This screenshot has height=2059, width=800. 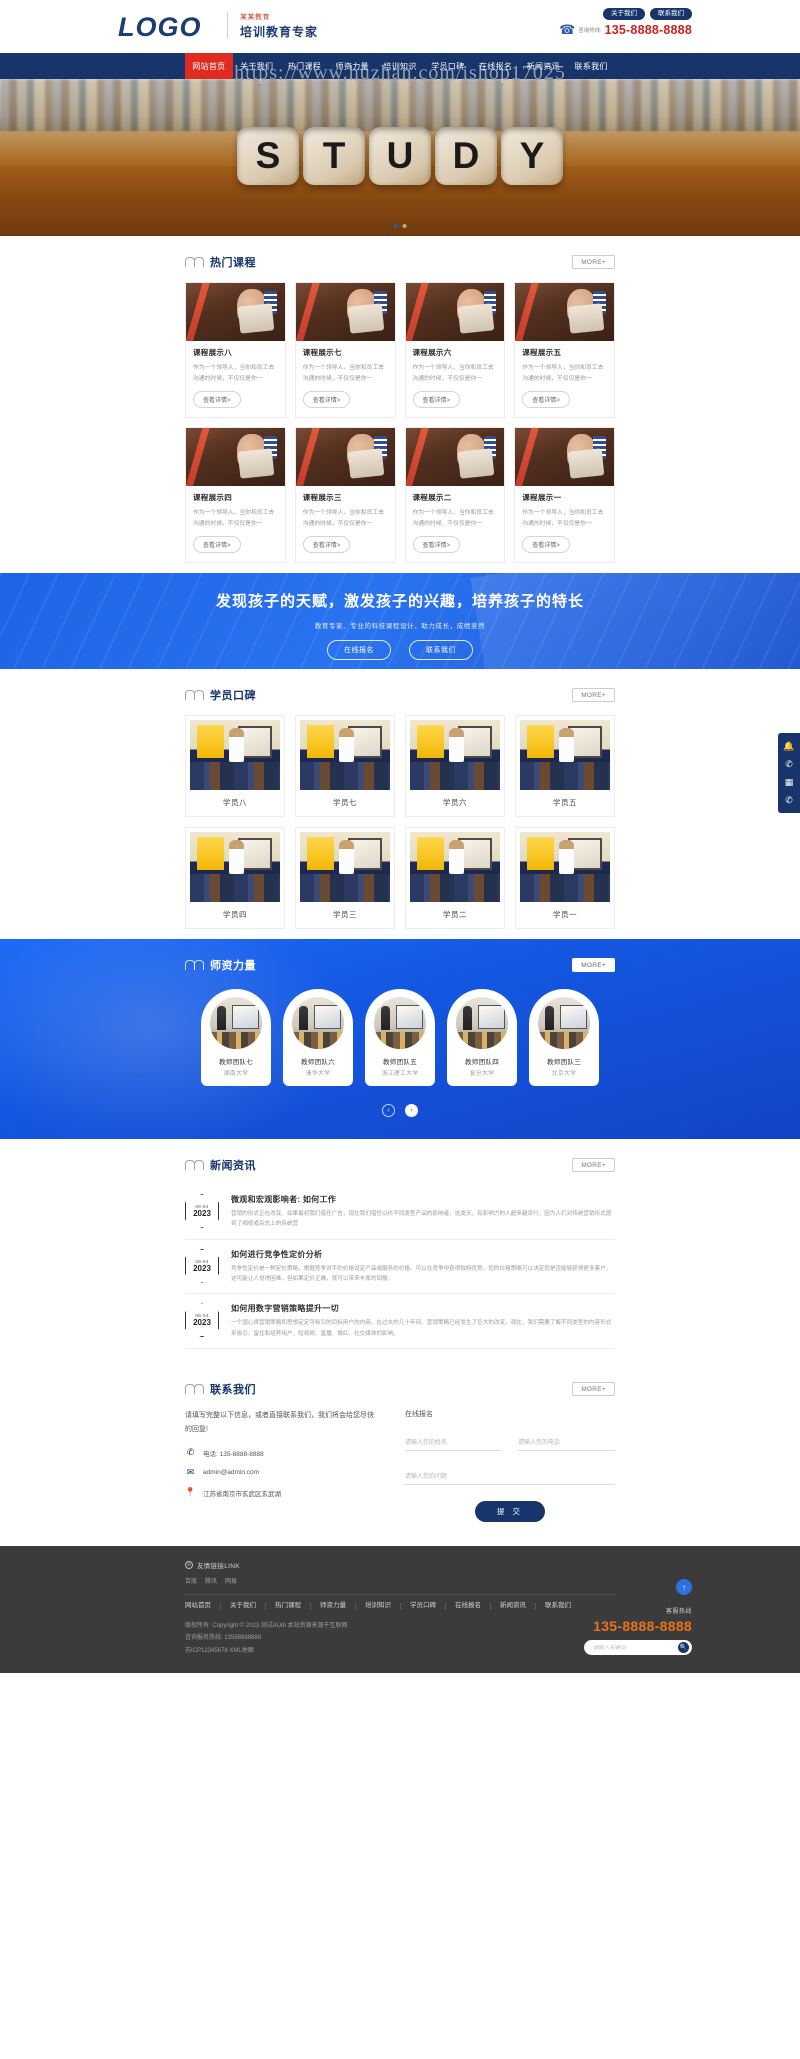 I want to click on footer-navigation: 网站首页 关于我们 热门课程 师资力量 培训知识 学员口碑 在线报名 新闻资讯 联系我们, so click(x=400, y=1606).